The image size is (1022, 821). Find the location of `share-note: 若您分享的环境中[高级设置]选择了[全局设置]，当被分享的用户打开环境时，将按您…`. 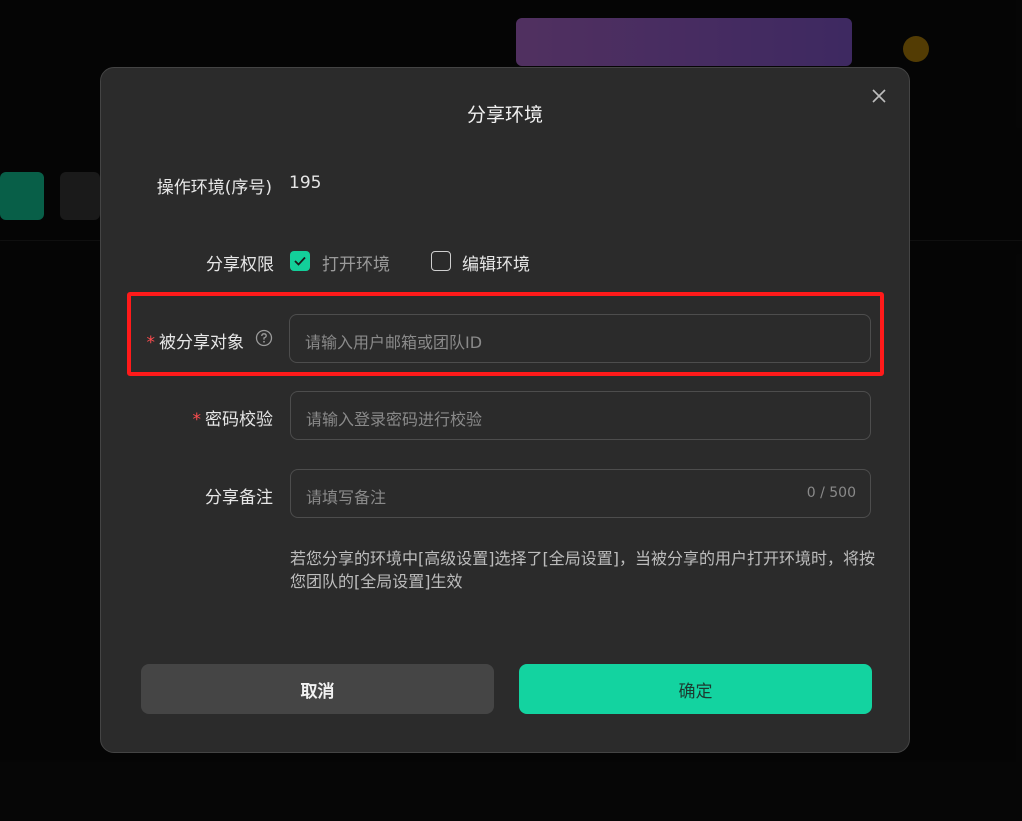

share-note: 若您分享的环境中[高级设置]选择了[全局设置]，当被分享的用户打开环境时，将按您… is located at coordinates (582, 570).